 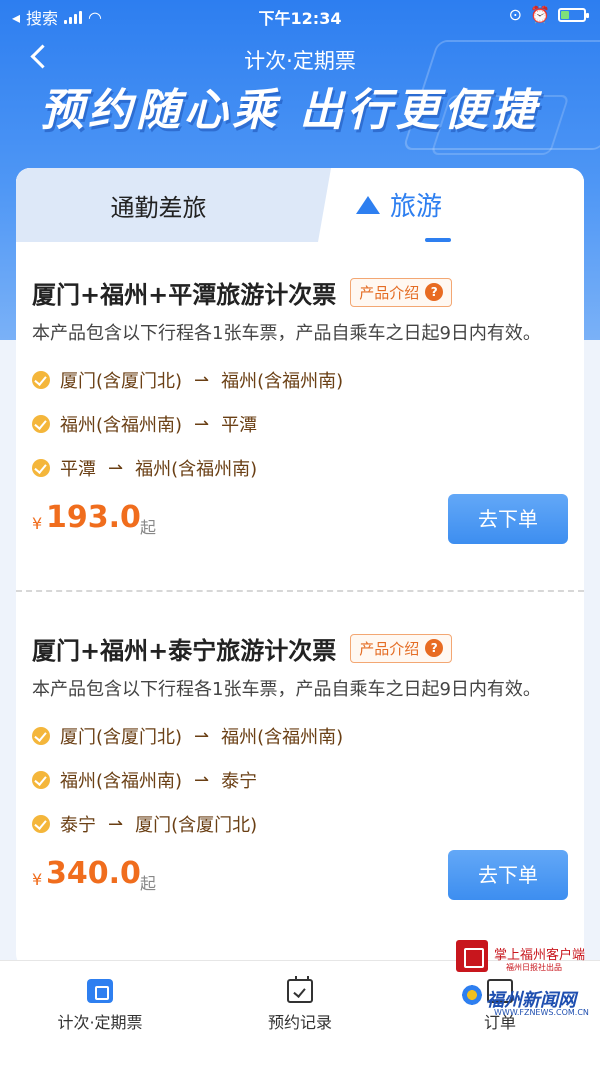 What do you see at coordinates (526, 980) in the screenshot?
I see `news-watermark: 掌上福州客户端 福州日报社出品 福州新闻网 WWW.FZNEWS.COM.CN` at bounding box center [526, 980].